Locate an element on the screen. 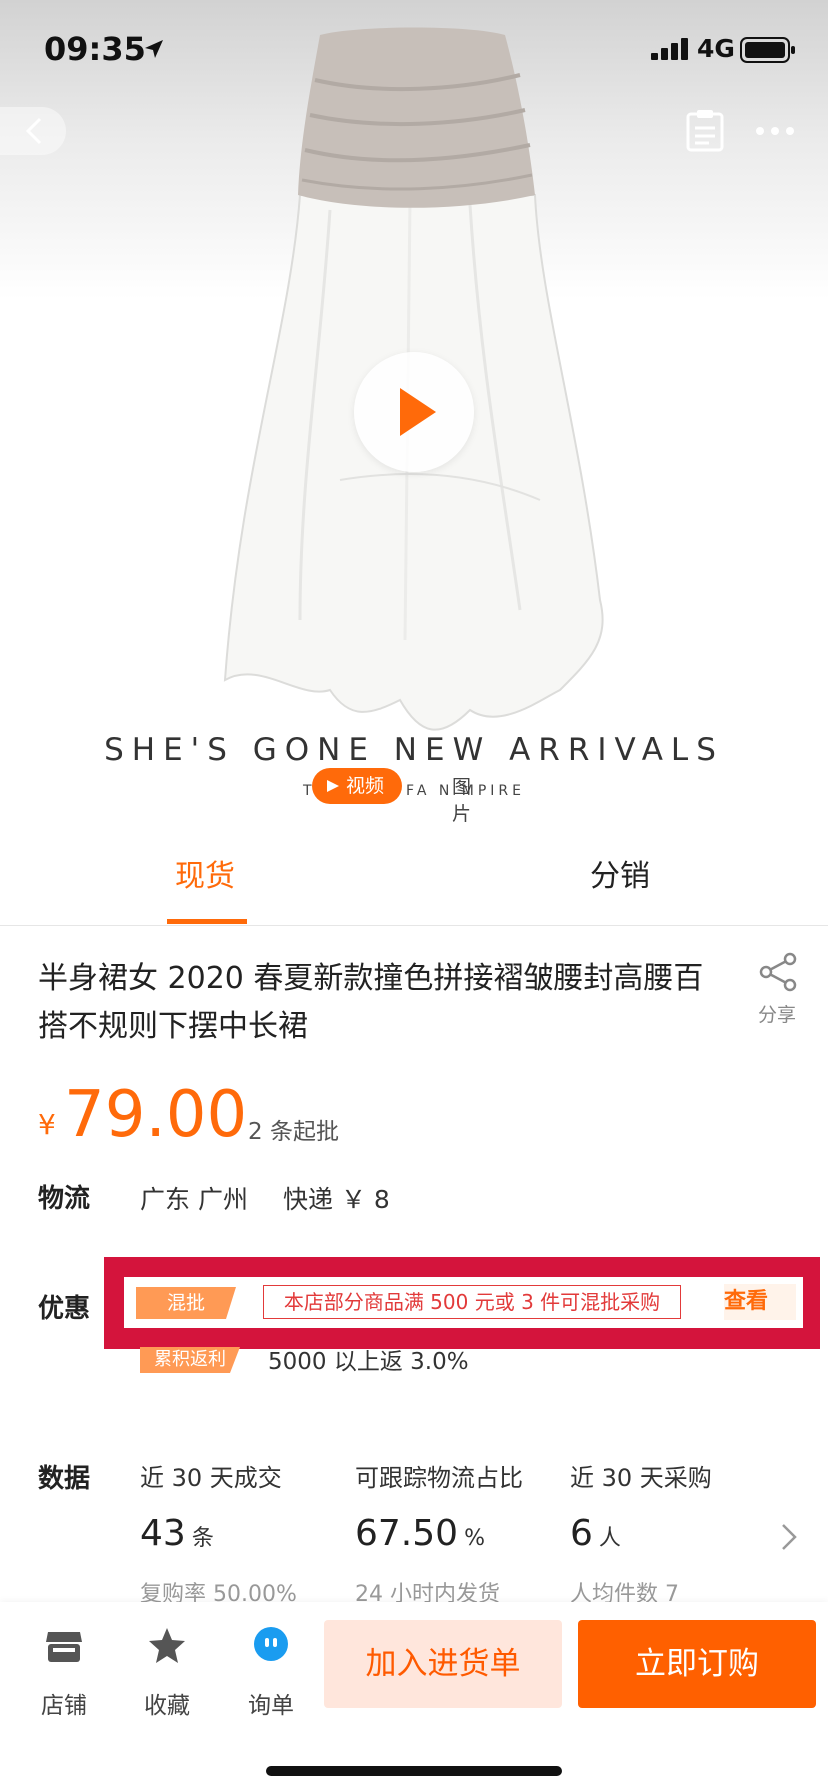 The width and height of the screenshot is (828, 1792). order-now-button: 立即订购 is located at coordinates (697, 1664).